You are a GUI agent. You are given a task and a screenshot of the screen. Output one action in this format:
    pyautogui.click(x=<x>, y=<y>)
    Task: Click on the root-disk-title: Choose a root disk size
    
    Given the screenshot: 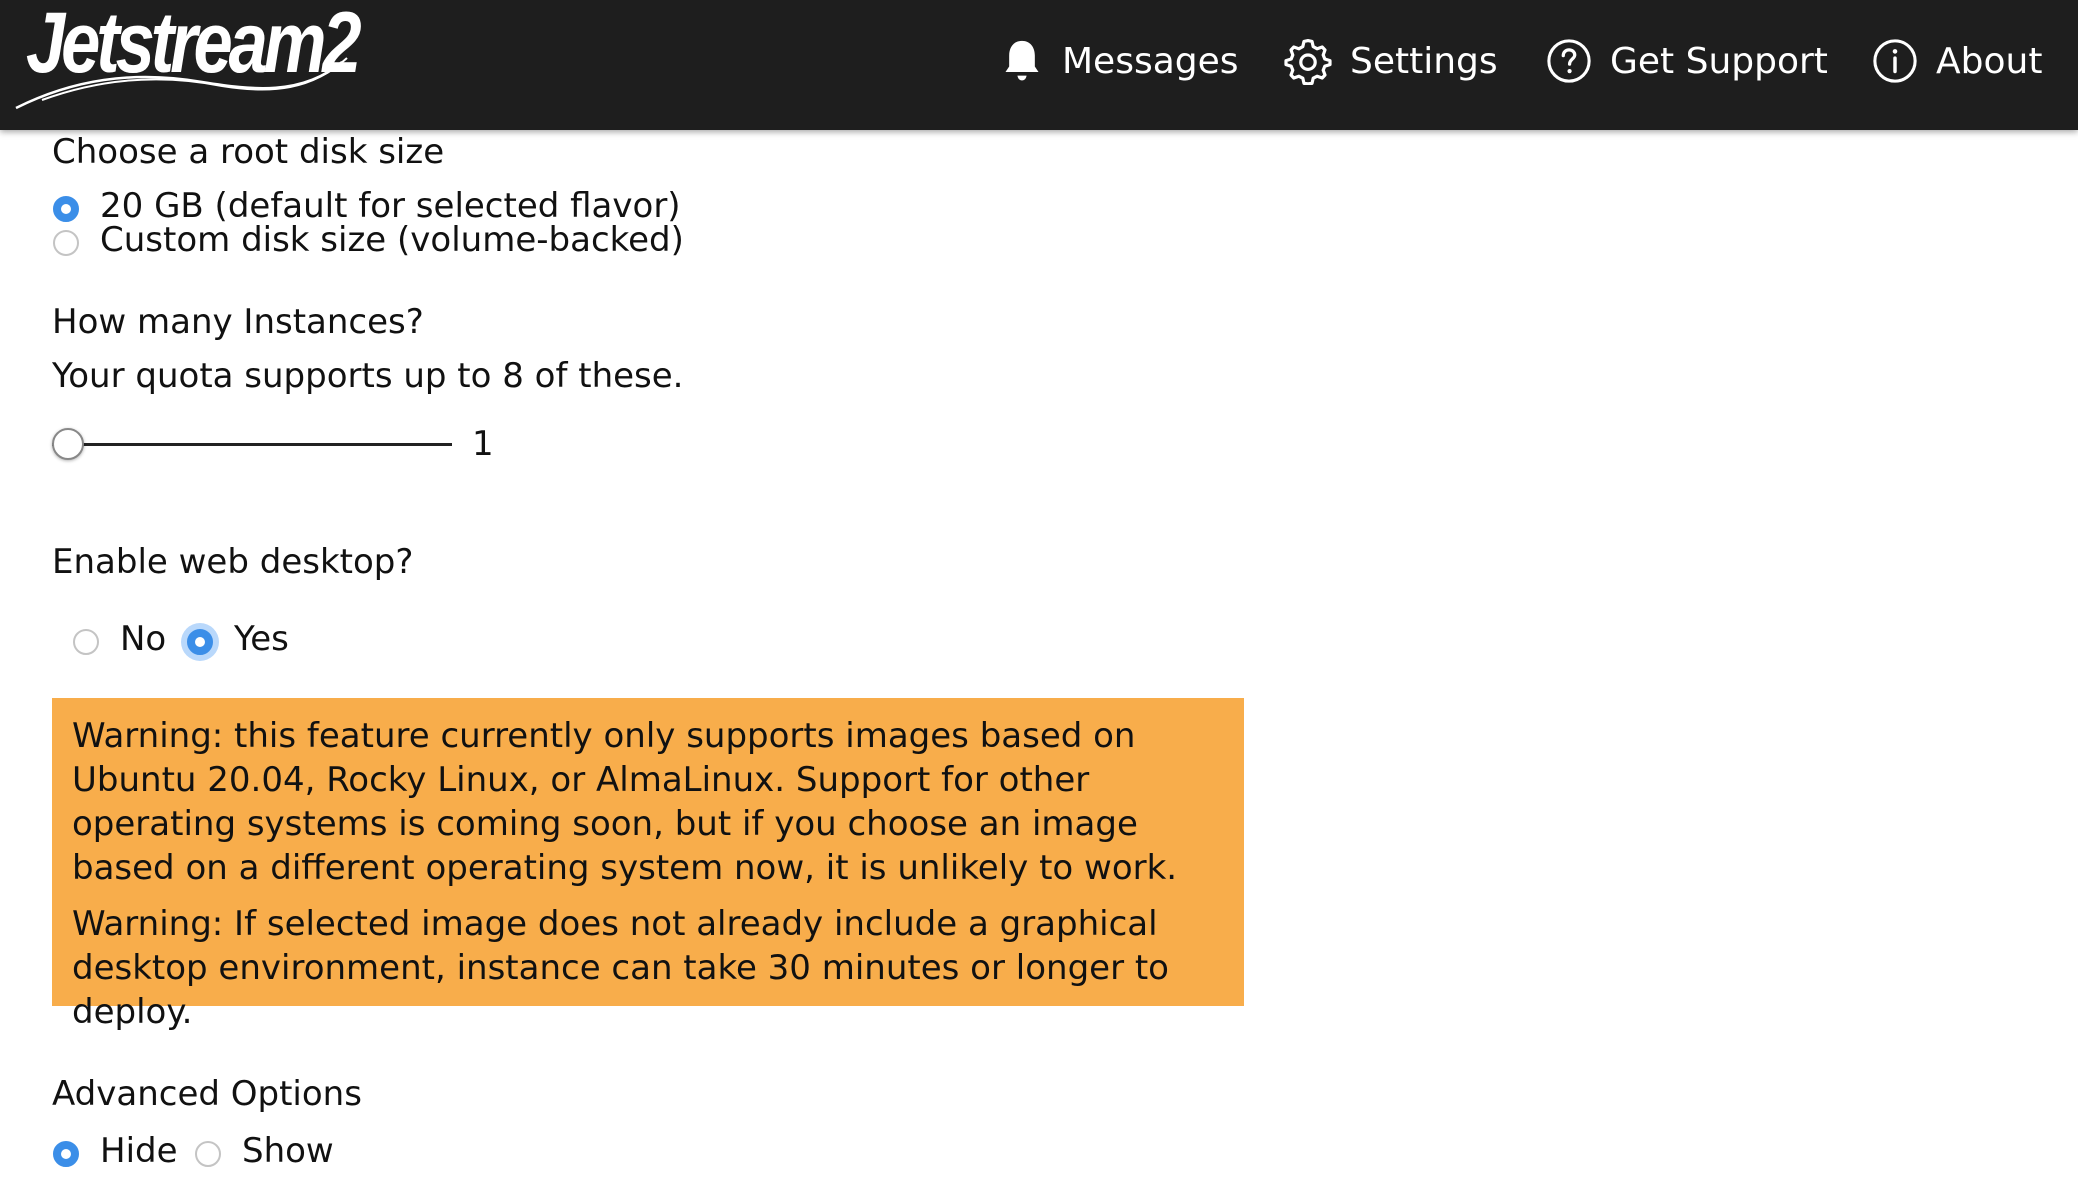 What is the action you would take?
    pyautogui.click(x=248, y=152)
    